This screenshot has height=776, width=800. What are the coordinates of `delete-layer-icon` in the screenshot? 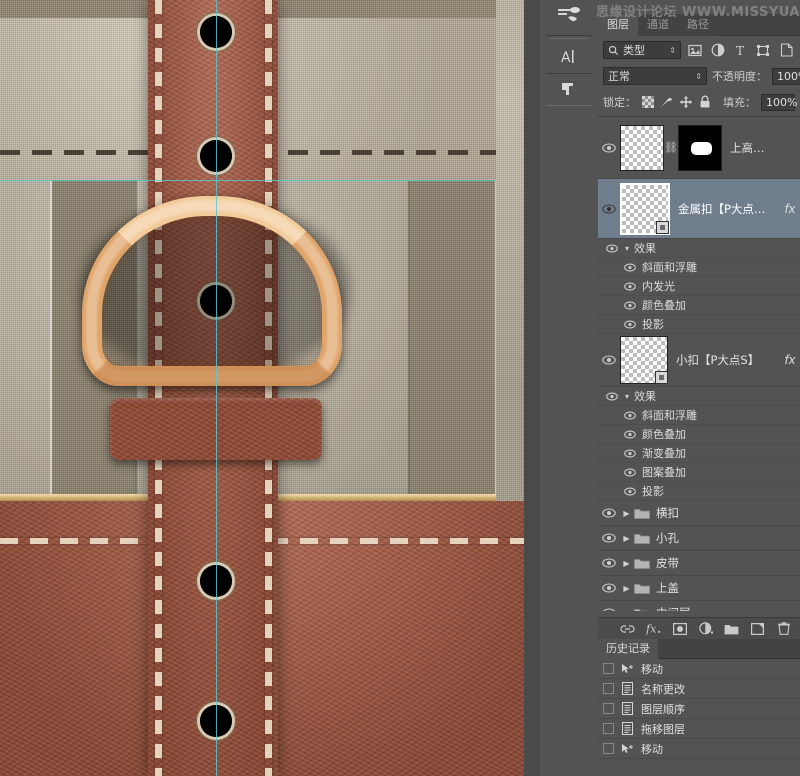 It's located at (783, 628).